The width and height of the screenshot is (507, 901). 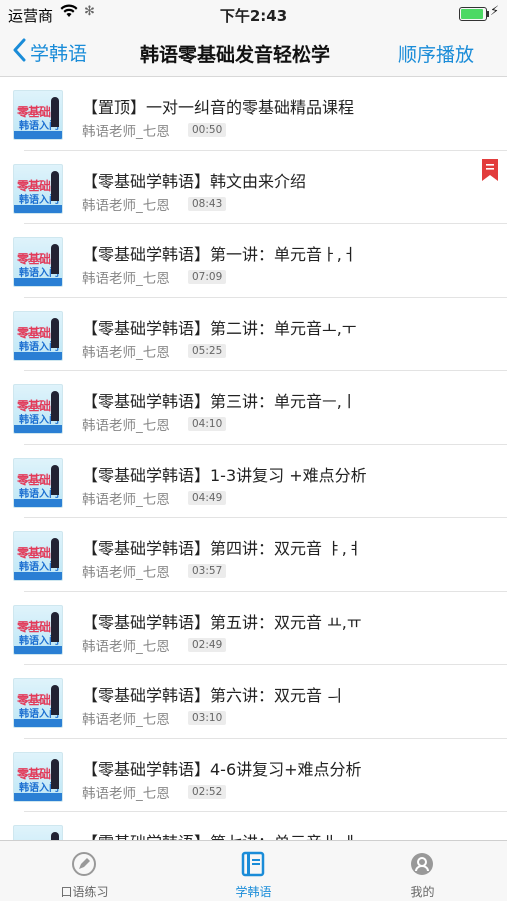 What do you see at coordinates (495, 11) in the screenshot?
I see `charging-icon: ⚡` at bounding box center [495, 11].